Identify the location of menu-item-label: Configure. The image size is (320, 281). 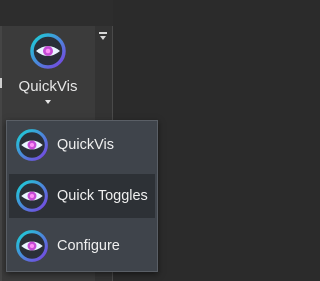
(88, 246).